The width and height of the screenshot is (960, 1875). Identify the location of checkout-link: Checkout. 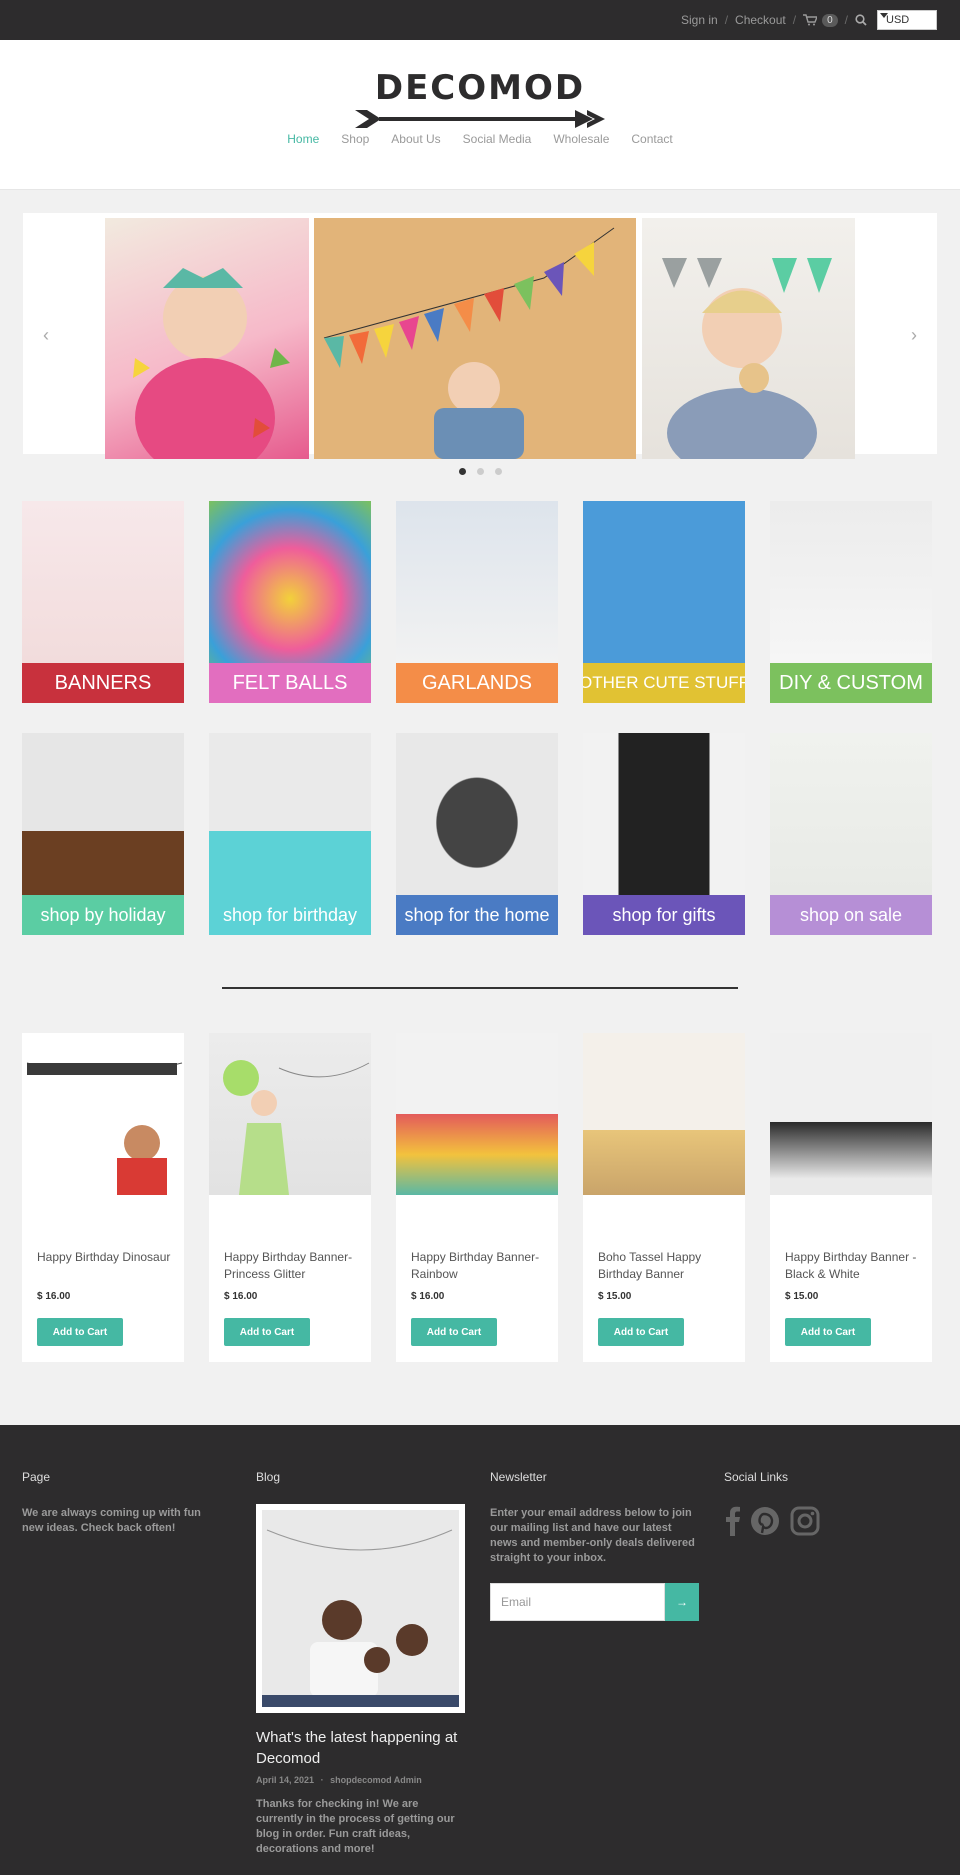
(760, 20).